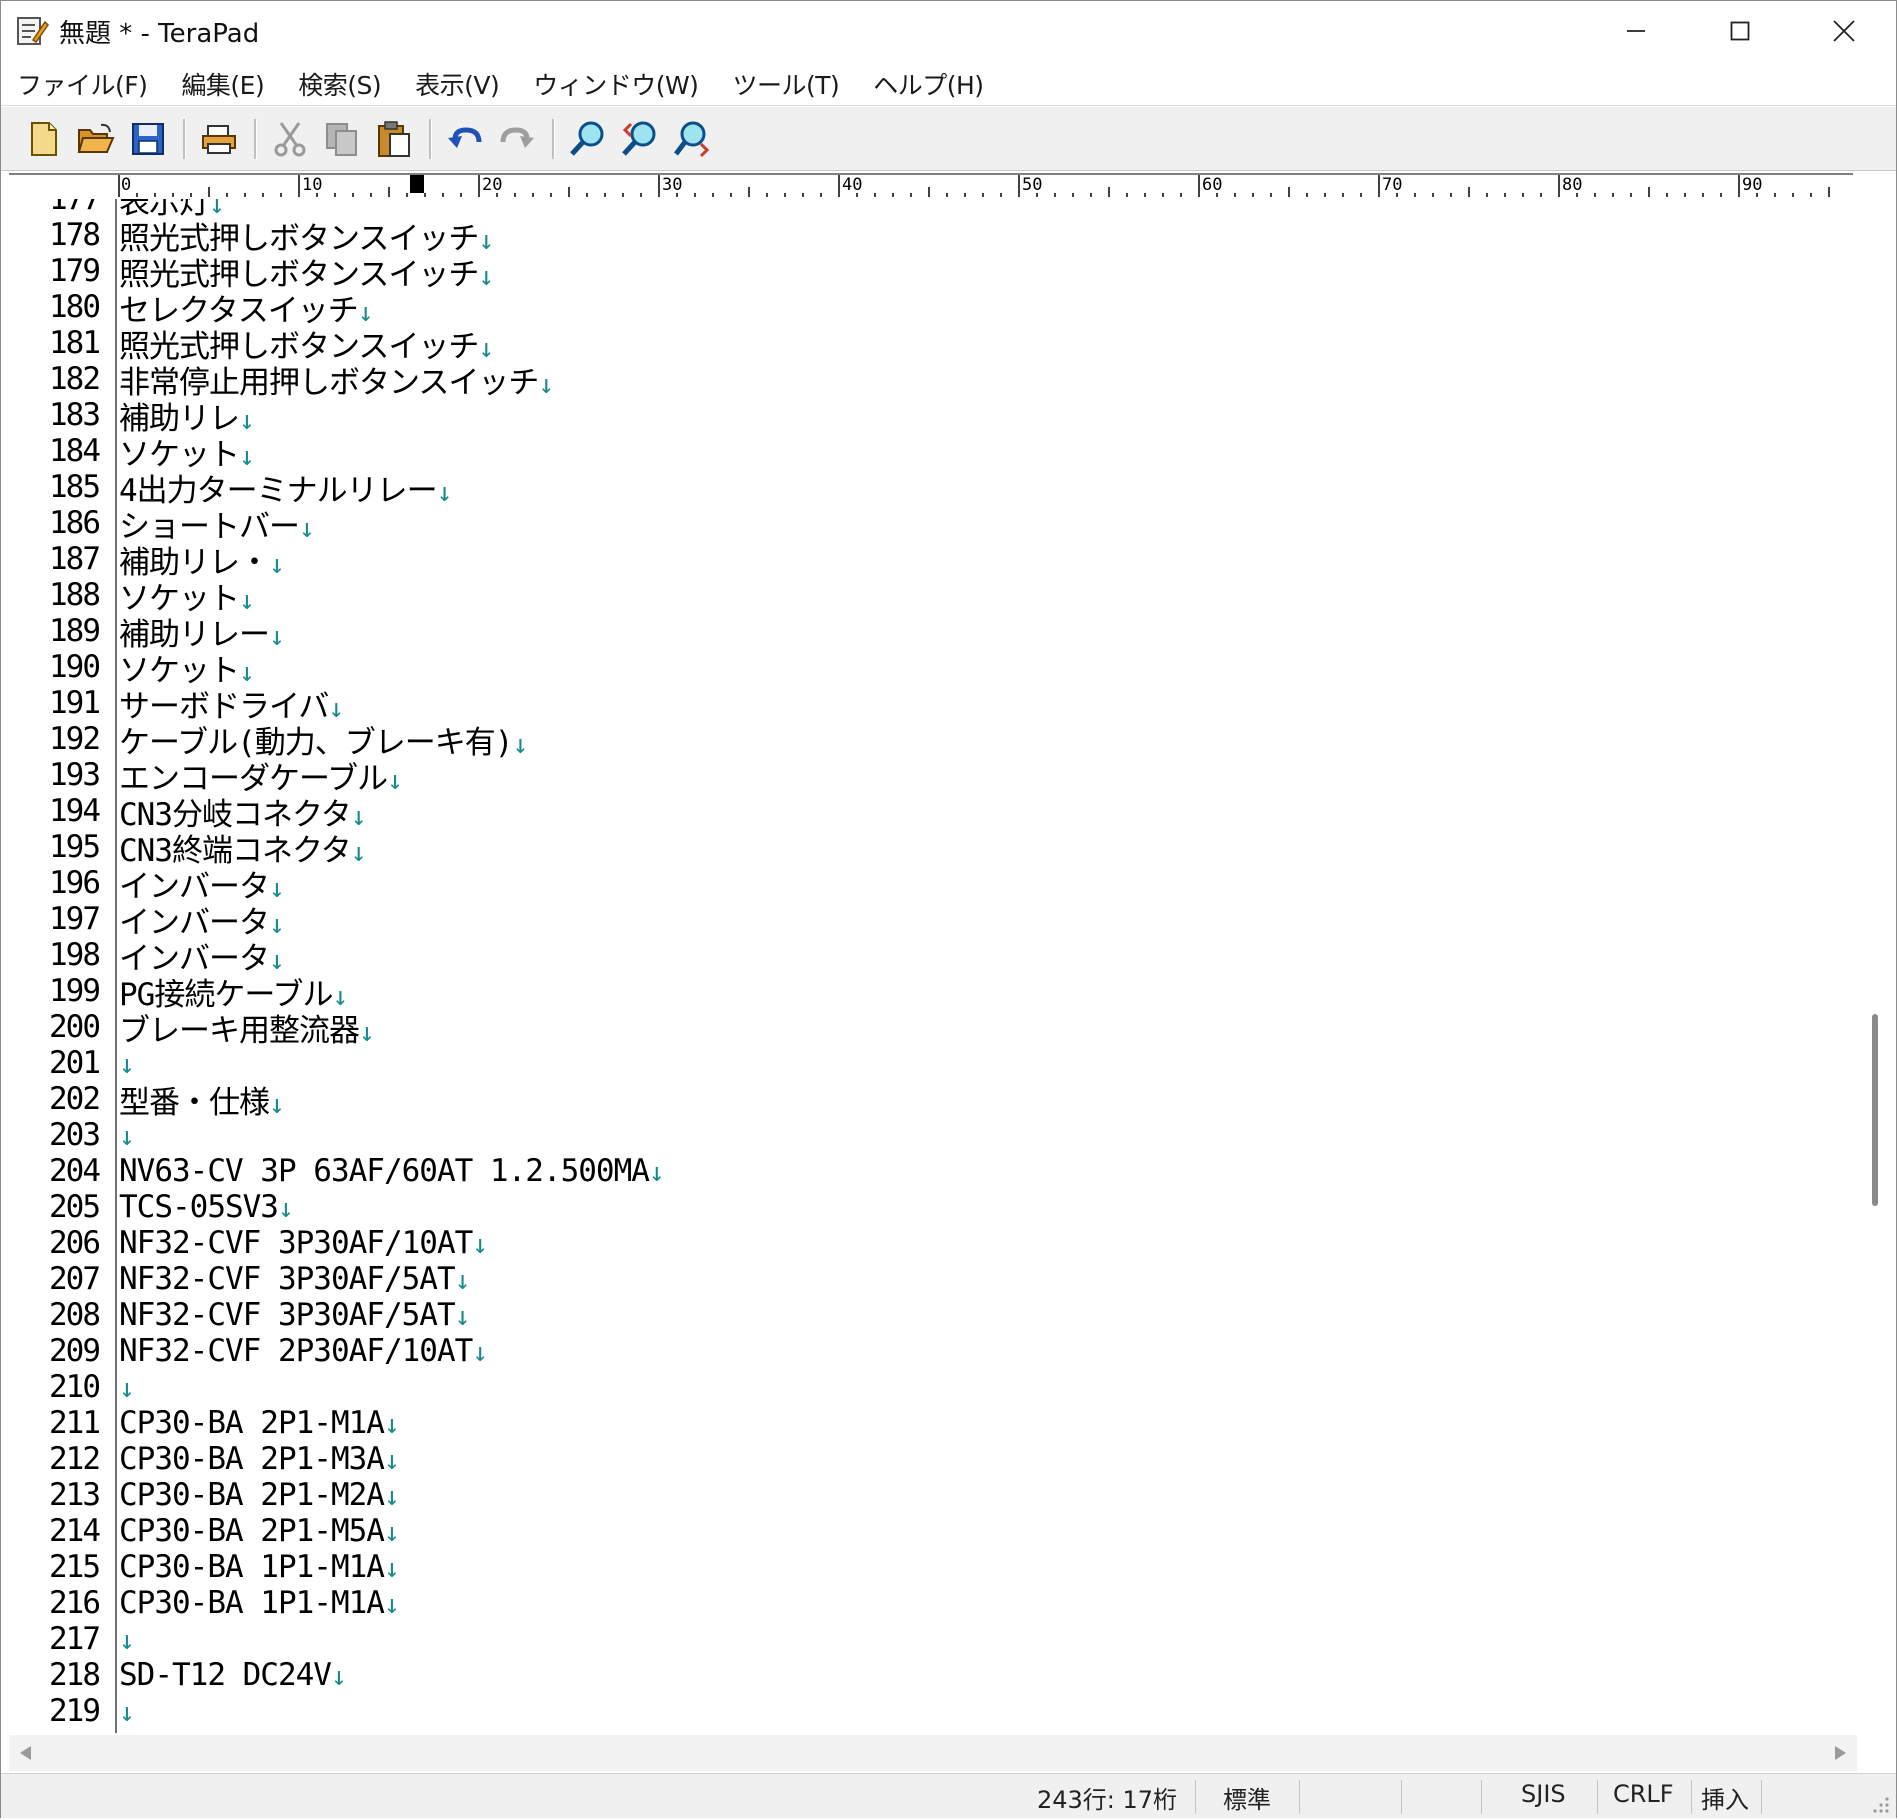 The width and height of the screenshot is (1899, 1820). I want to click on line-text: TCS-05SV3↓, so click(206, 1207).